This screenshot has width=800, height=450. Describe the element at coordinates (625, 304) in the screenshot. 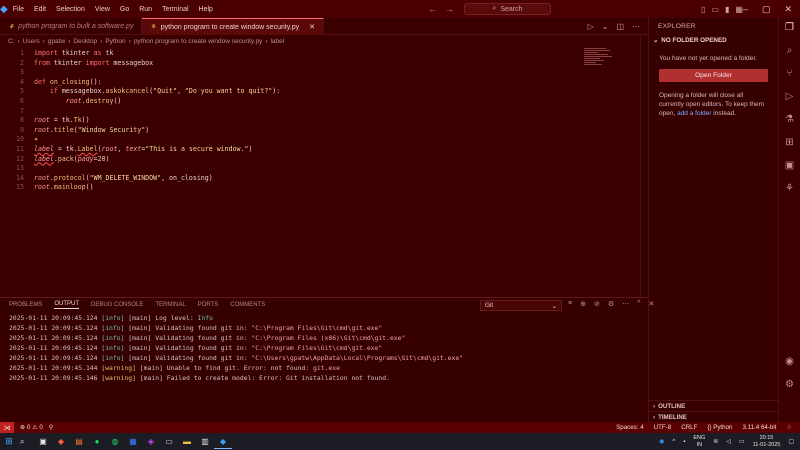

I see `more-actions-icon: ⋯` at that location.